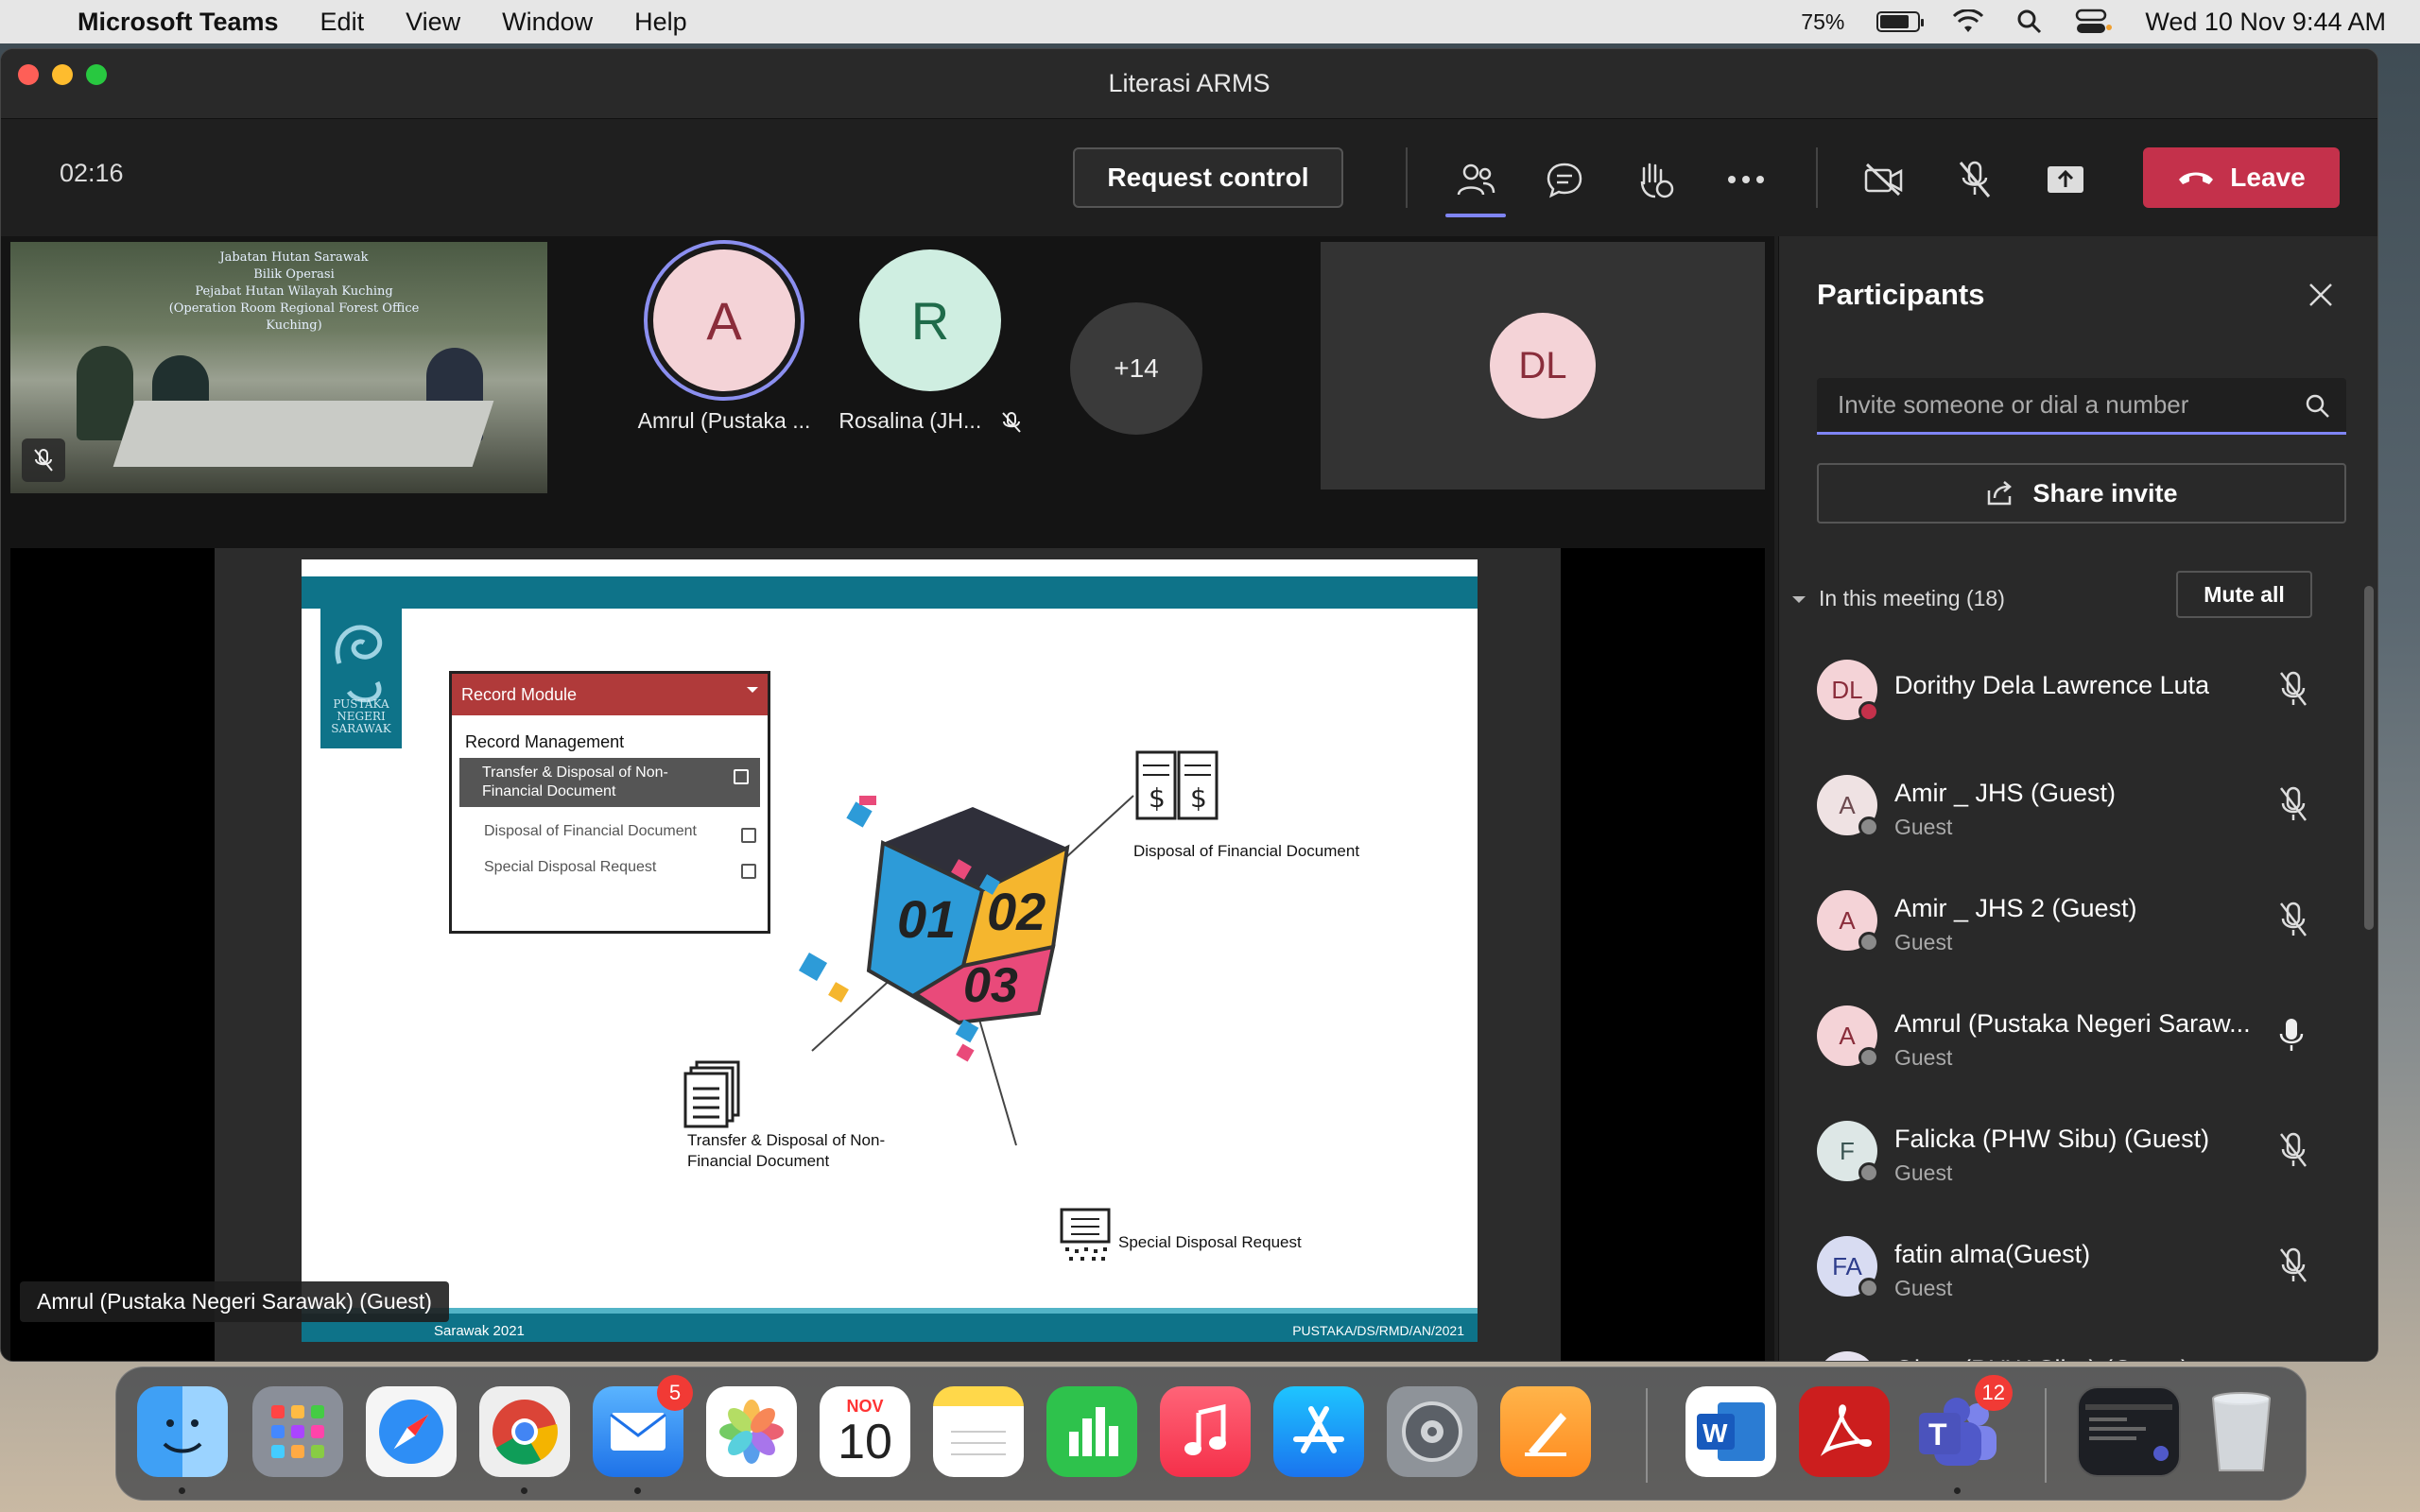  I want to click on reactions-button, so click(1655, 179).